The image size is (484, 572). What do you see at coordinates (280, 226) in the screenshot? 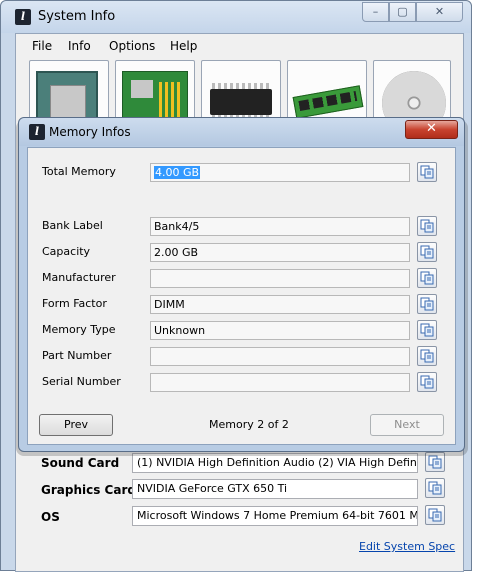
I see `bank-label-field: Bank4/5` at bounding box center [280, 226].